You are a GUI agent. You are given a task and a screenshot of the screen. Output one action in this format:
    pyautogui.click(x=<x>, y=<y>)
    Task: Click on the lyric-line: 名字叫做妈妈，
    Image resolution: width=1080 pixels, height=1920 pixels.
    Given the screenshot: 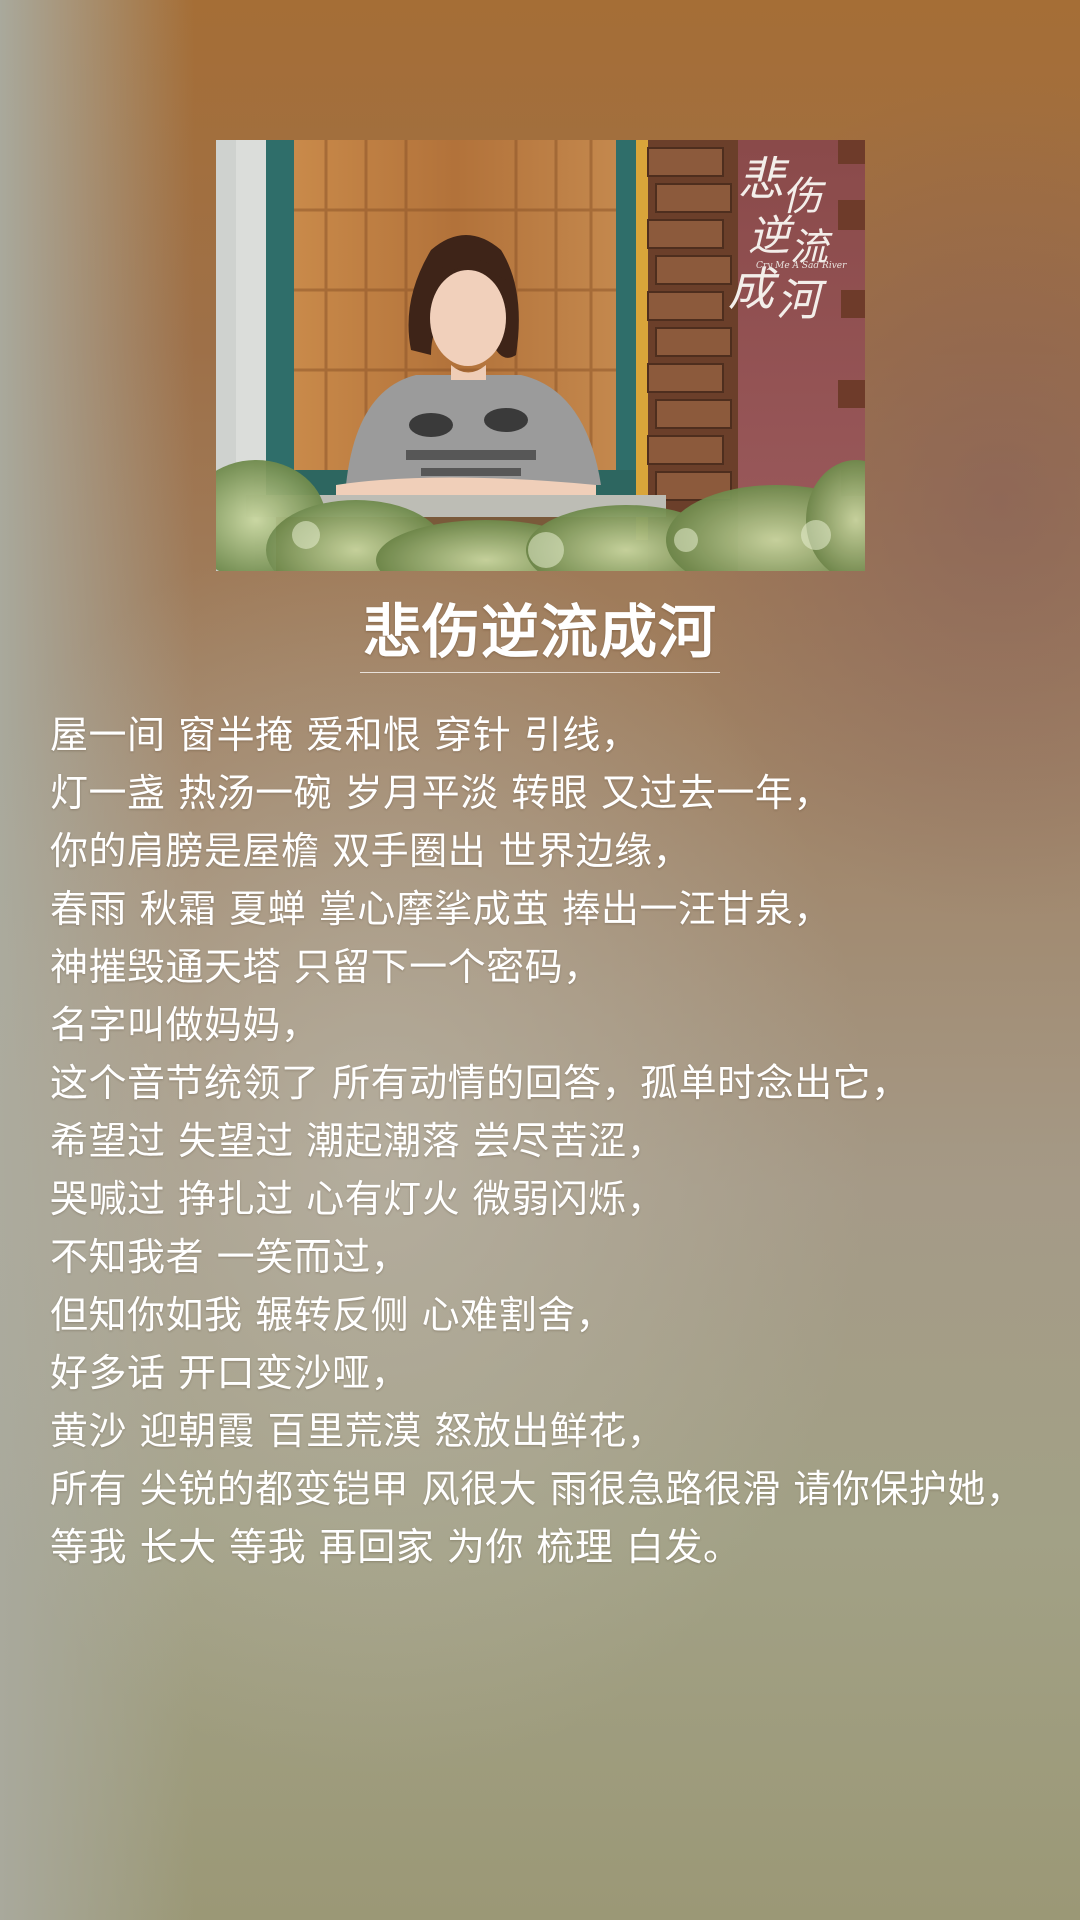 What is the action you would take?
    pyautogui.click(x=185, y=1025)
    